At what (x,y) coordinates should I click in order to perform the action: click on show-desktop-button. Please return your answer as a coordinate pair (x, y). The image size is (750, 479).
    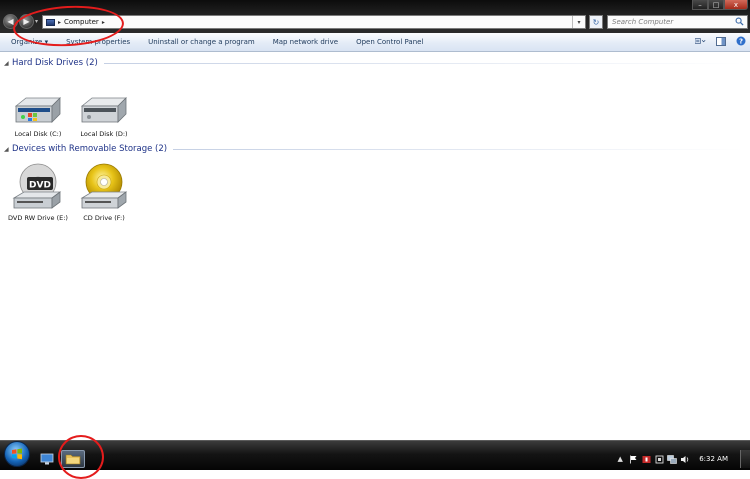
    Looking at the image, I should click on (745, 459).